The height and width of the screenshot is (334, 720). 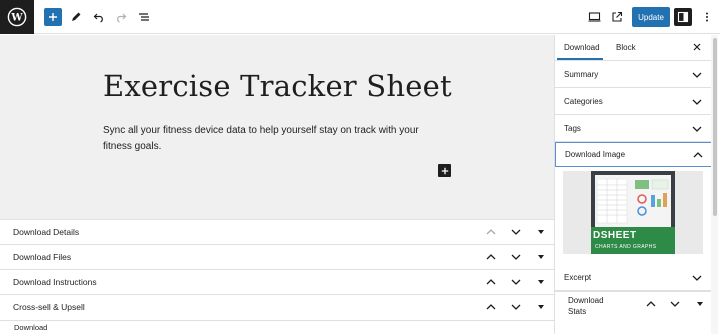 I want to click on sidebar-toggle-icon, so click(x=683, y=17).